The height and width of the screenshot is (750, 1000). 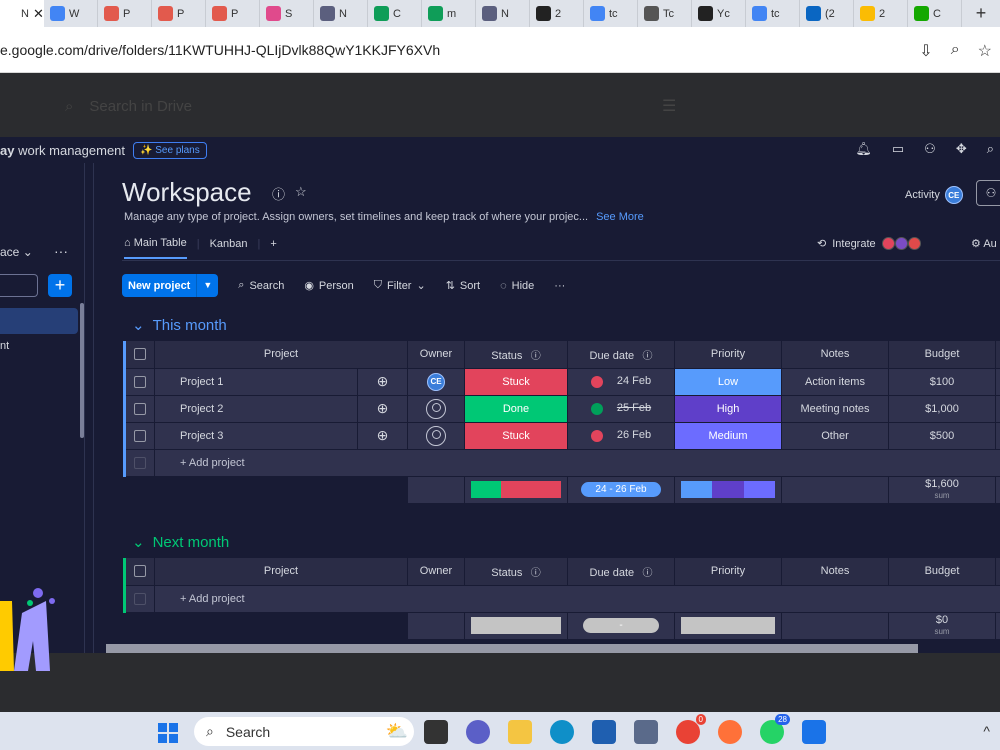 What do you see at coordinates (170, 150) in the screenshot?
I see `see-plans-button: ✨ See plans` at bounding box center [170, 150].